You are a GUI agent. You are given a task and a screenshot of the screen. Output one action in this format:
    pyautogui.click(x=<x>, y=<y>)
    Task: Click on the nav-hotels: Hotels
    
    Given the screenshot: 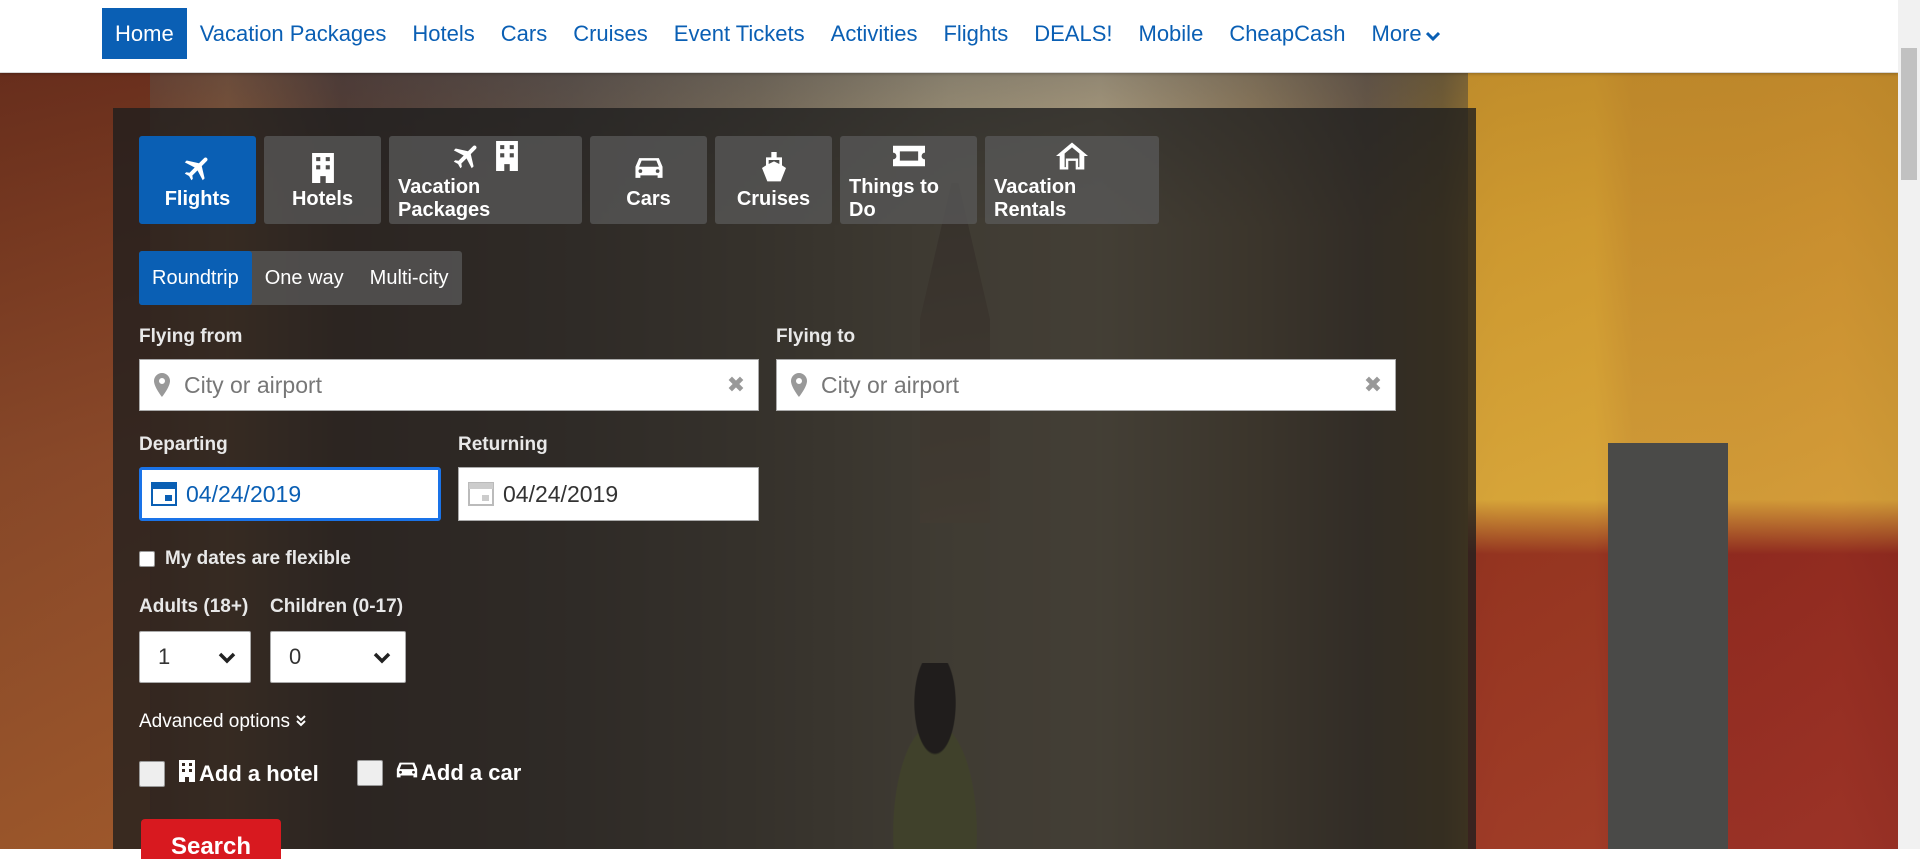 What is the action you would take?
    pyautogui.click(x=443, y=33)
    